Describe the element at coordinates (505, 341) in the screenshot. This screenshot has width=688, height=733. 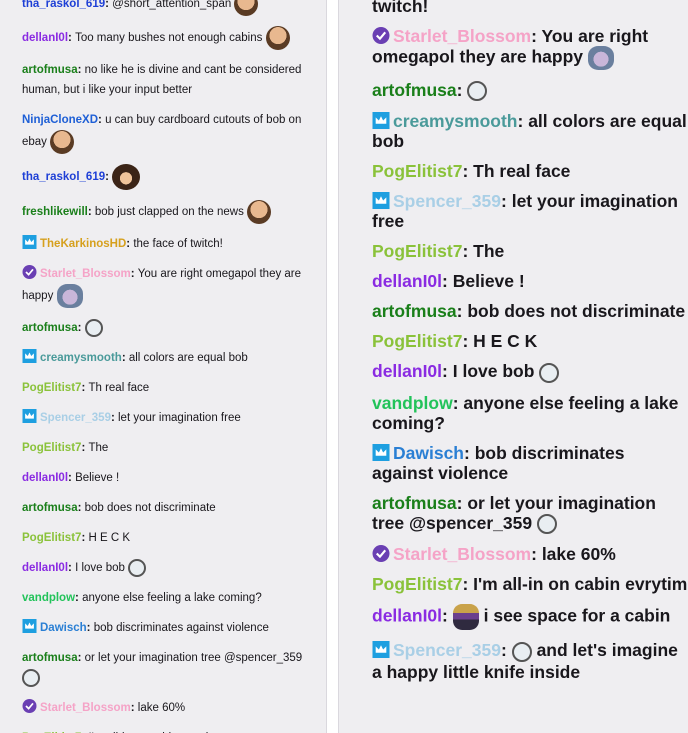
I see `chat-message-text: H E C K` at that location.